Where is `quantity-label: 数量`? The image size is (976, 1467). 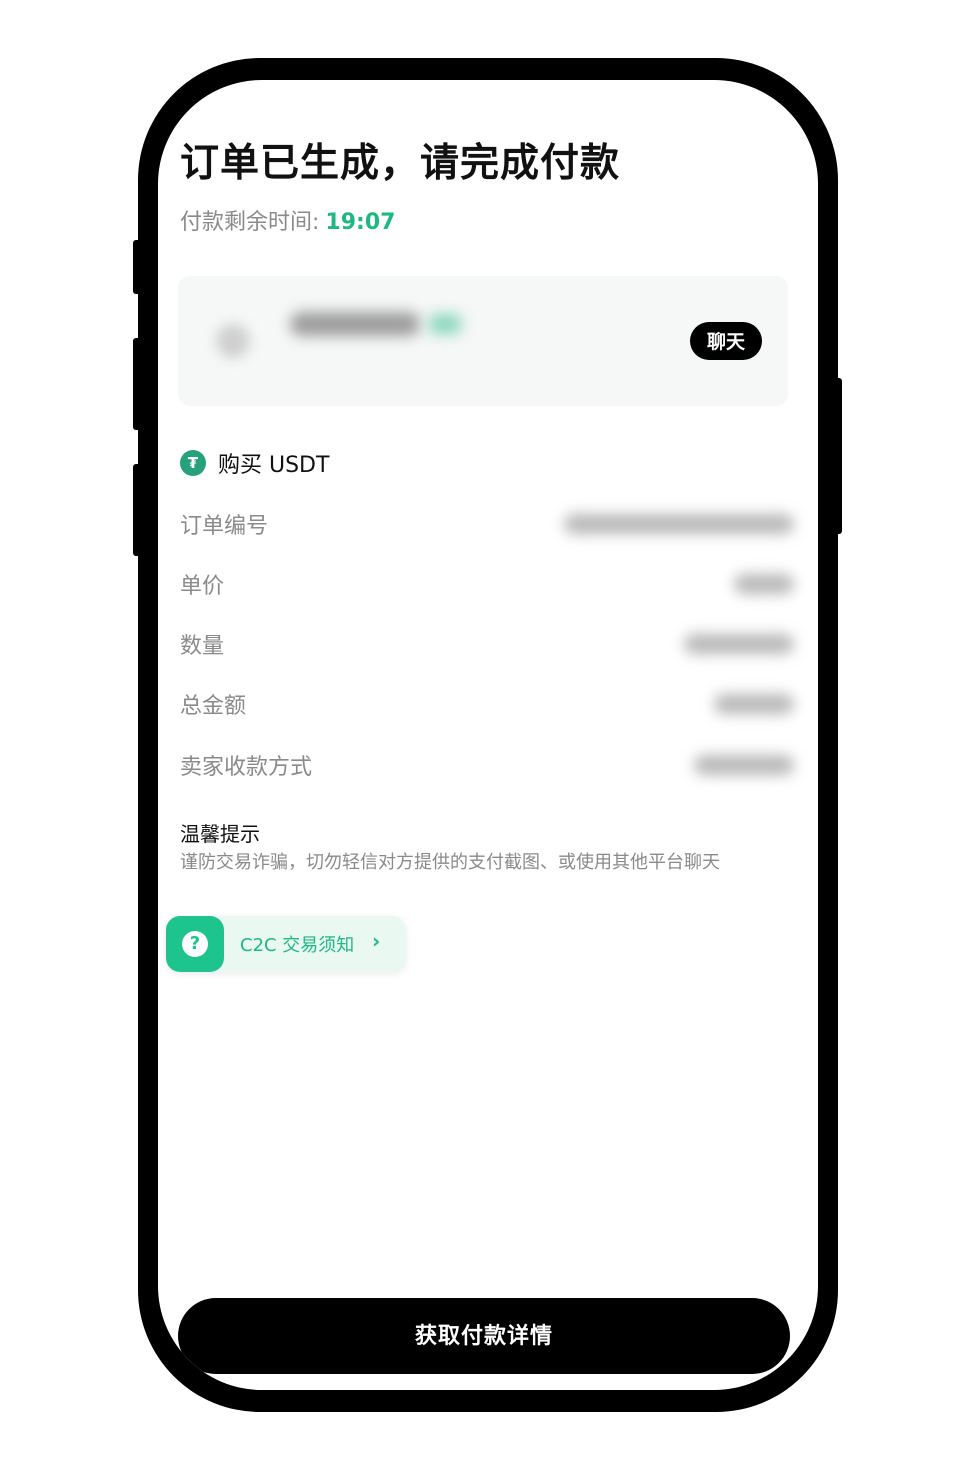
quantity-label: 数量 is located at coordinates (202, 646).